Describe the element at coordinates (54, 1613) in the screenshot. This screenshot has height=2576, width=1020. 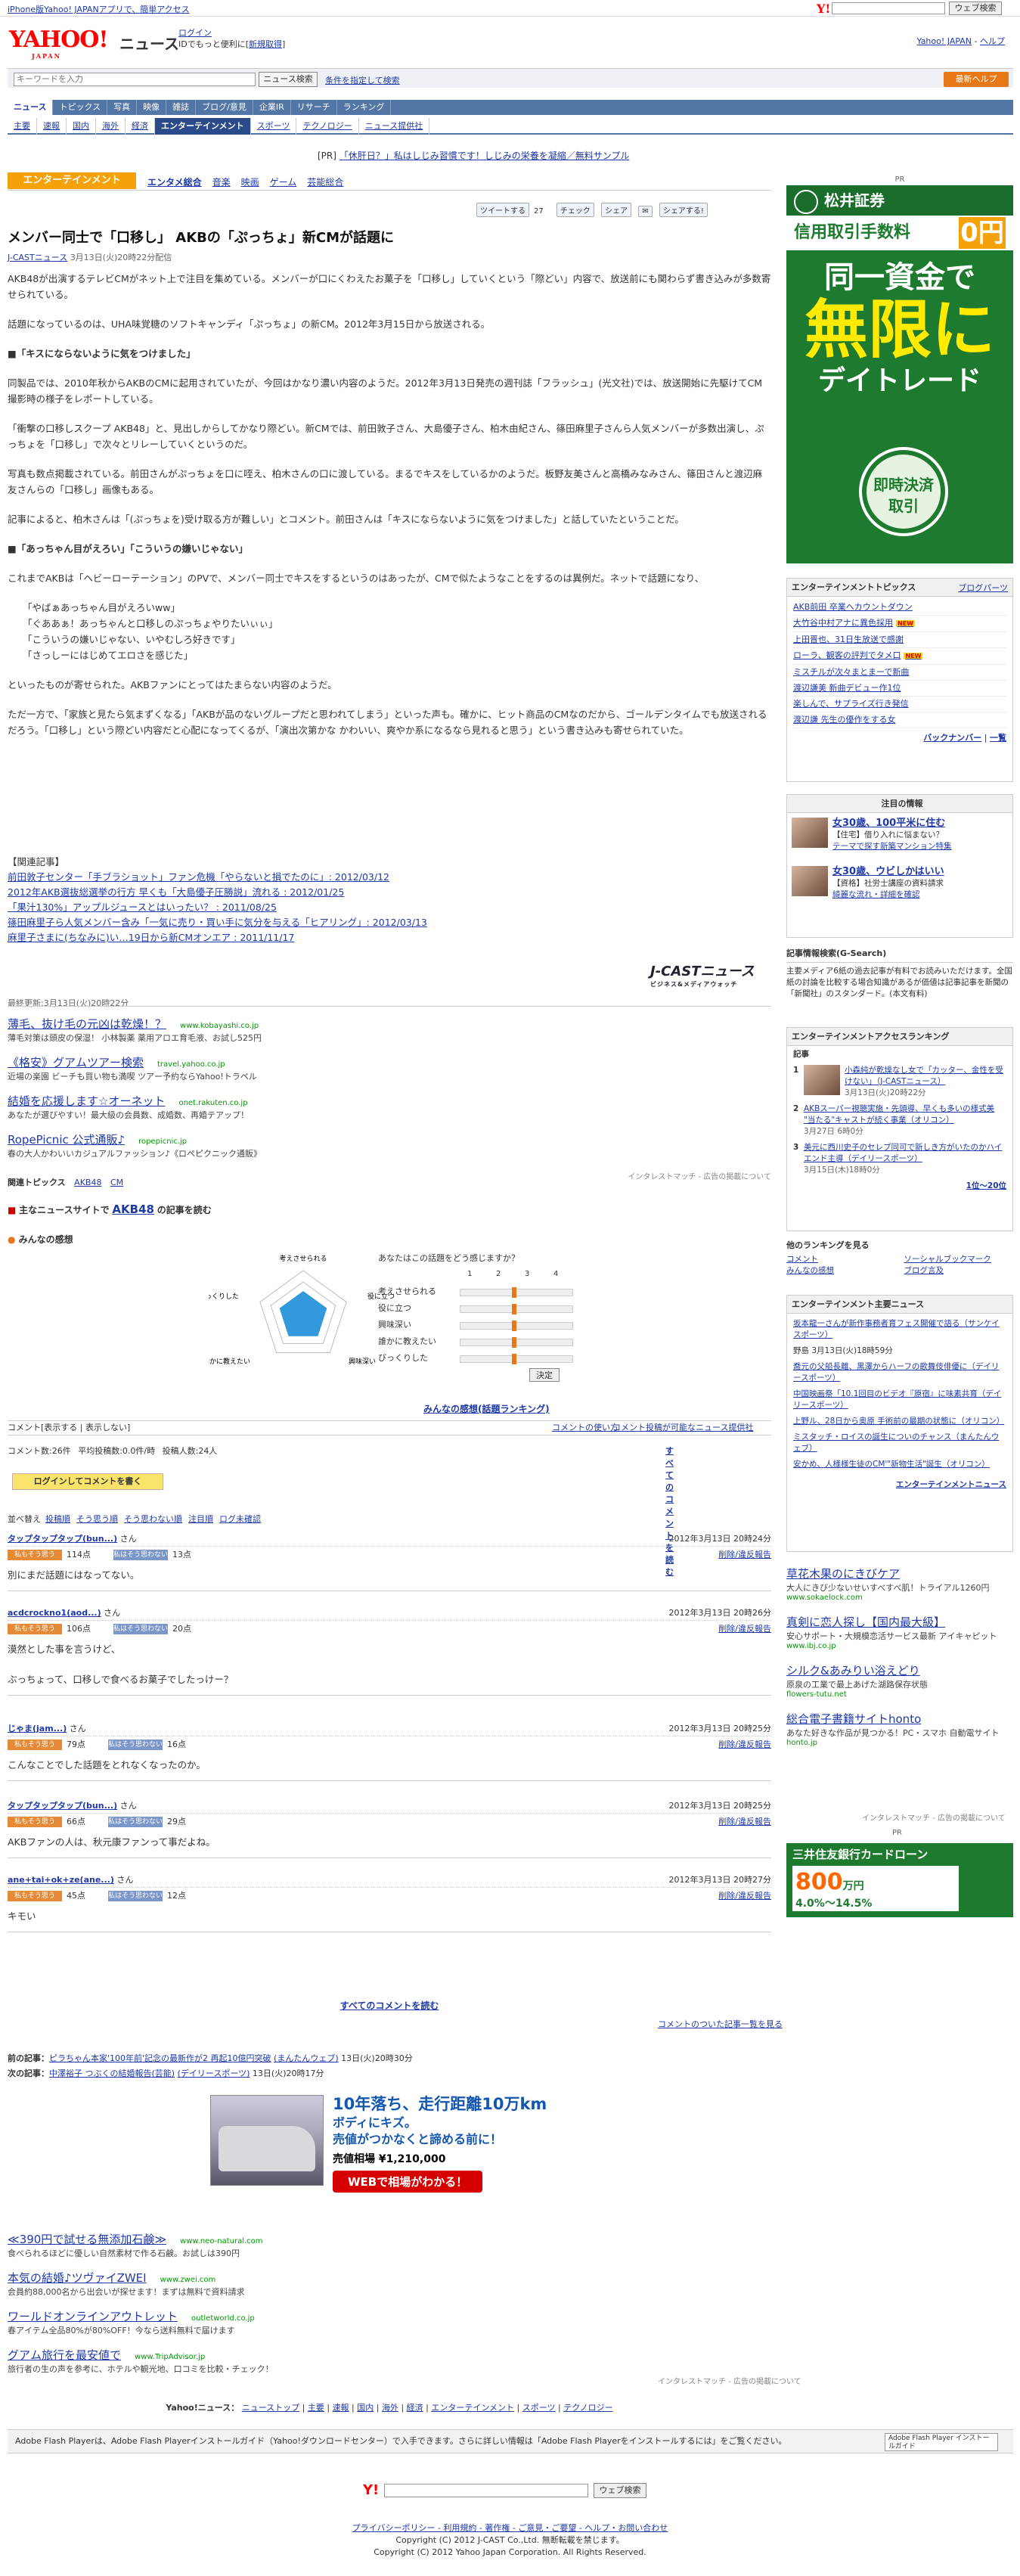
I see `comment-author: acdcrockno1(aod...)` at that location.